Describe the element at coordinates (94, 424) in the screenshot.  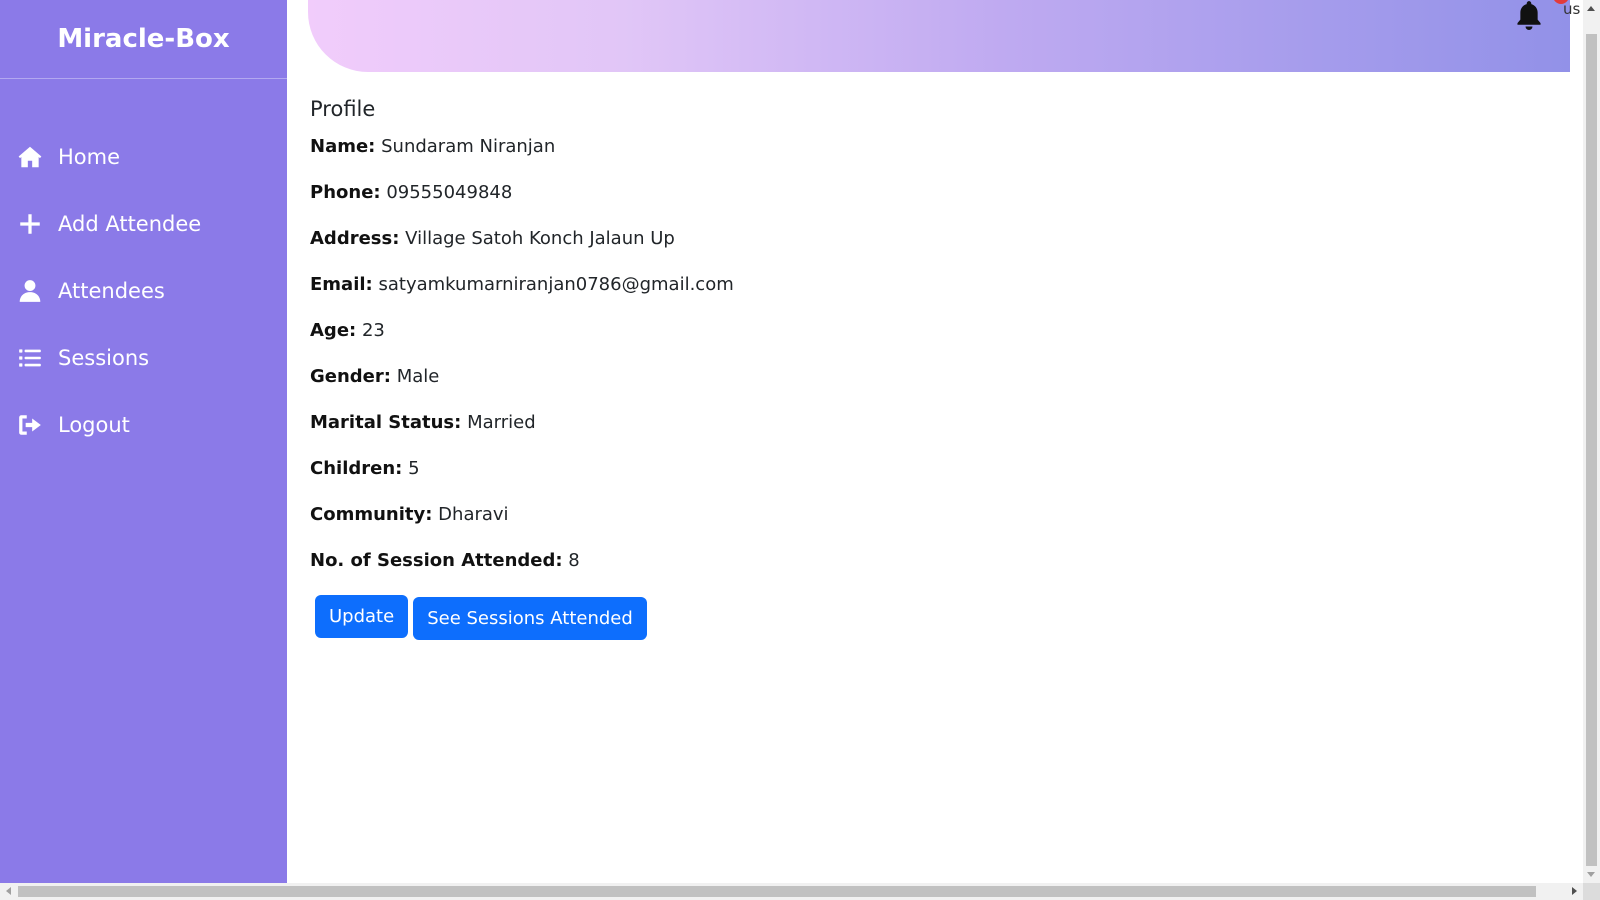
I see `sidebar-item-label: Logout` at that location.